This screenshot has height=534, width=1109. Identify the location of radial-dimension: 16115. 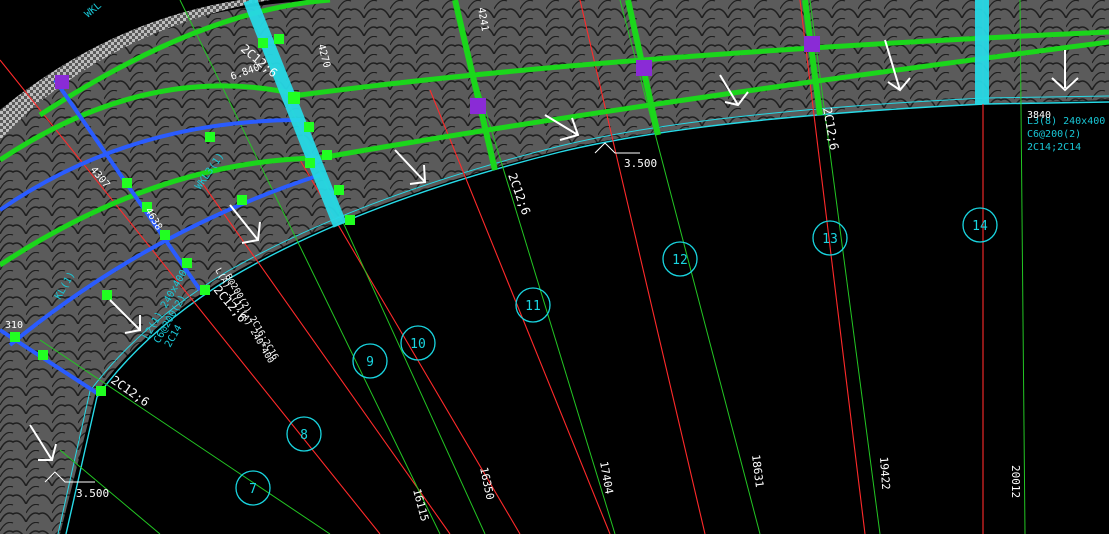
(420, 504).